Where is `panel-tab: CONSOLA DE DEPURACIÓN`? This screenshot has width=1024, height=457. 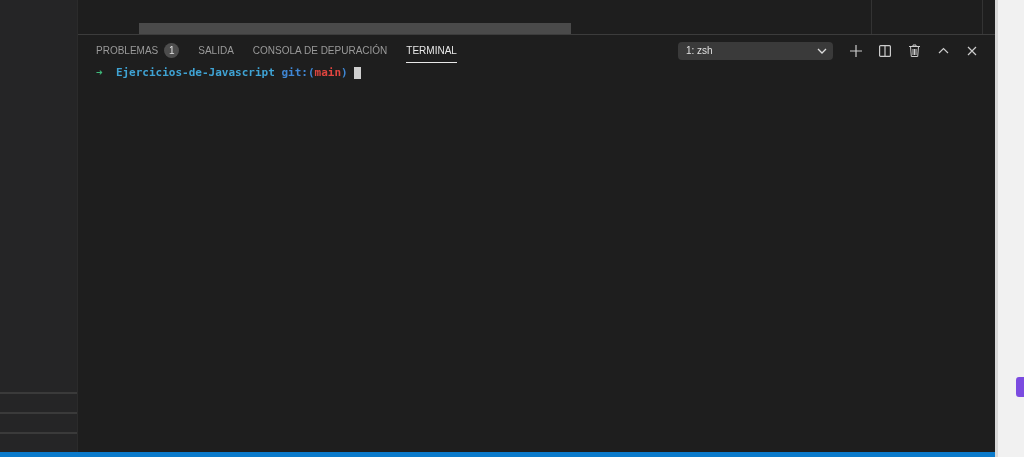 panel-tab: CONSOLA DE DEPURACIÓN is located at coordinates (320, 50).